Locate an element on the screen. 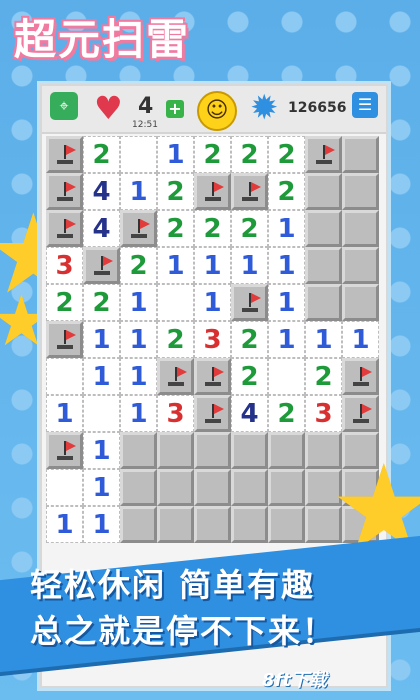  plus-icon: + is located at coordinates (175, 109).